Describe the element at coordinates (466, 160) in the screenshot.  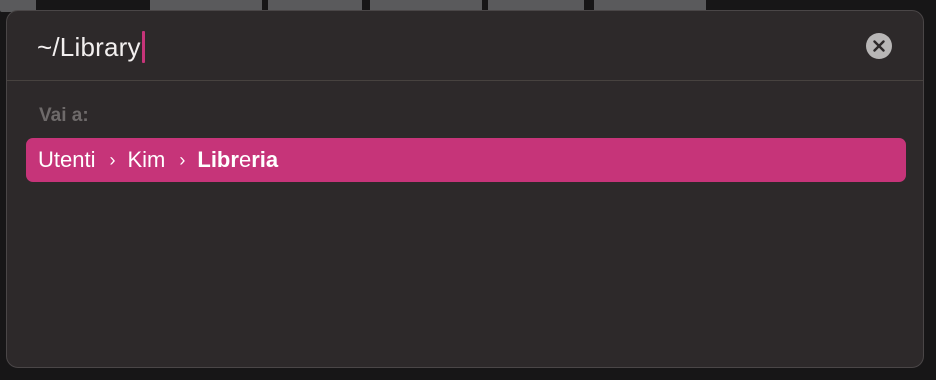
I see `result-row-selected: Utenti › Kim › Libreria` at that location.